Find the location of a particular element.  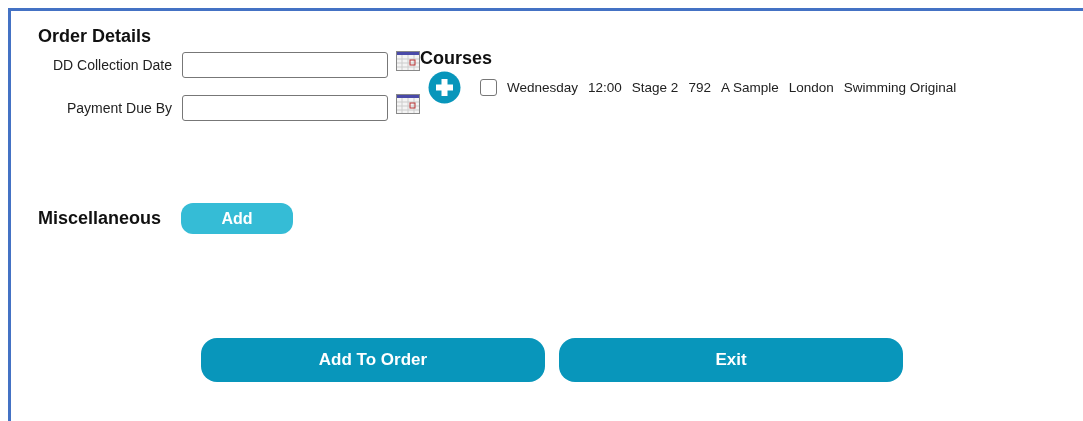

action-button: Exit is located at coordinates (731, 360).